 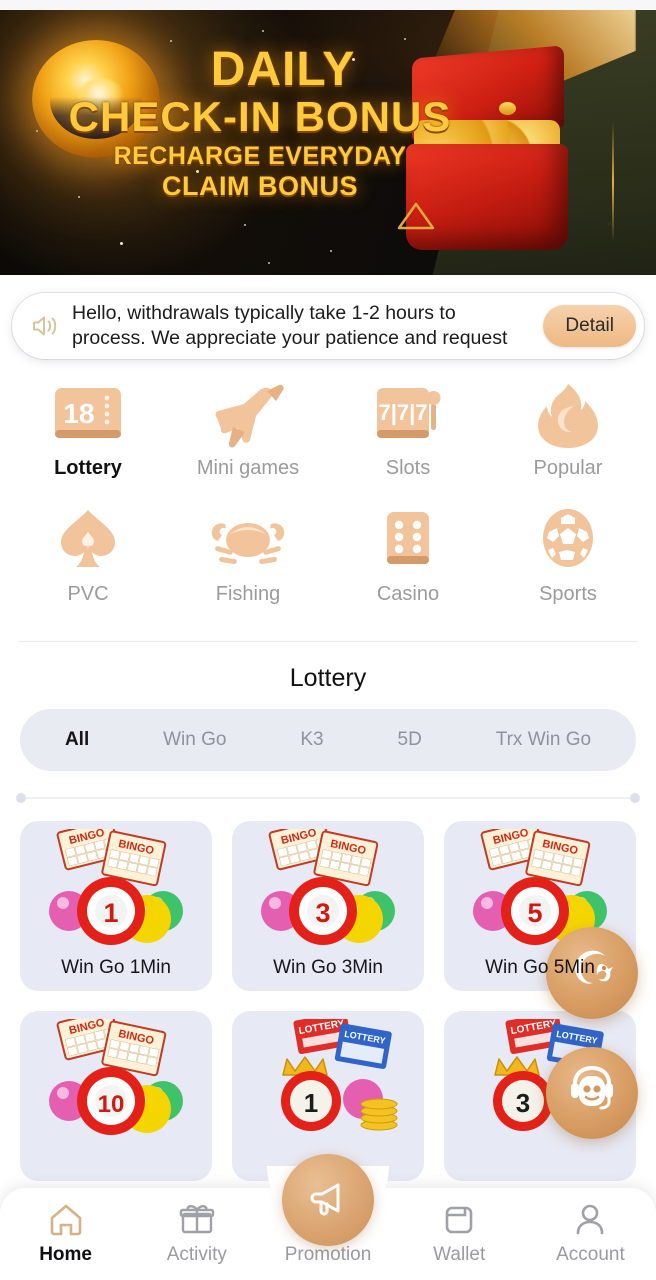 What do you see at coordinates (248, 414) in the screenshot?
I see `airplane-icon` at bounding box center [248, 414].